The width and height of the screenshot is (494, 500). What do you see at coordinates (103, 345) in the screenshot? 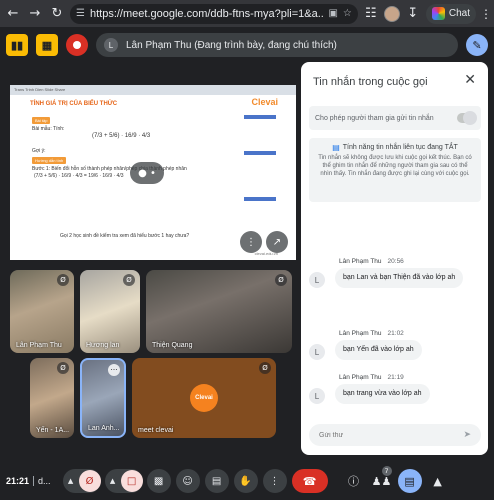
I see `participant-name: Hương lan` at bounding box center [103, 345].